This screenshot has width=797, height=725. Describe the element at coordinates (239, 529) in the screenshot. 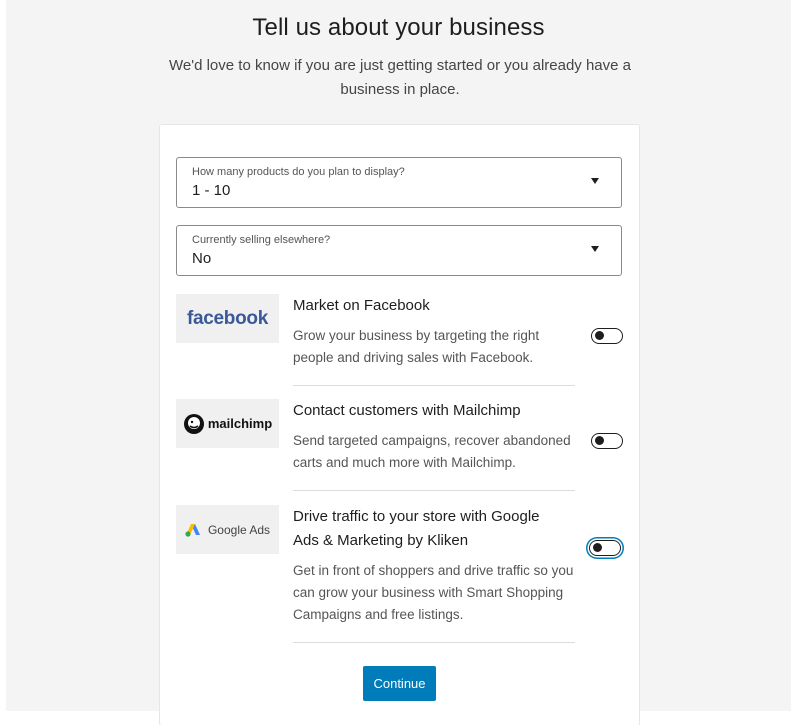

I see `google-ads-logo-text: Google Ads` at that location.